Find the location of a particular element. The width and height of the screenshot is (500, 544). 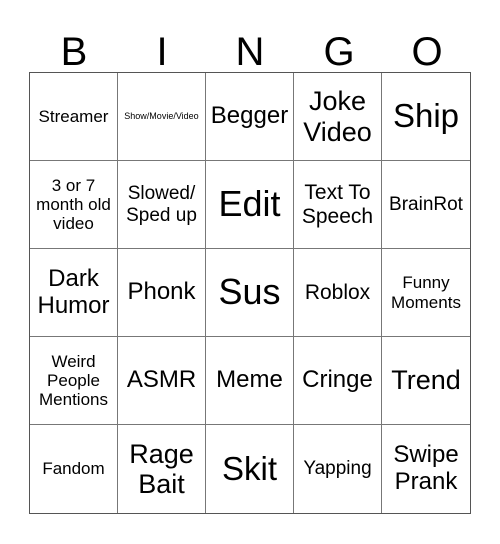

cell-text: Ship is located at coordinates (426, 116).